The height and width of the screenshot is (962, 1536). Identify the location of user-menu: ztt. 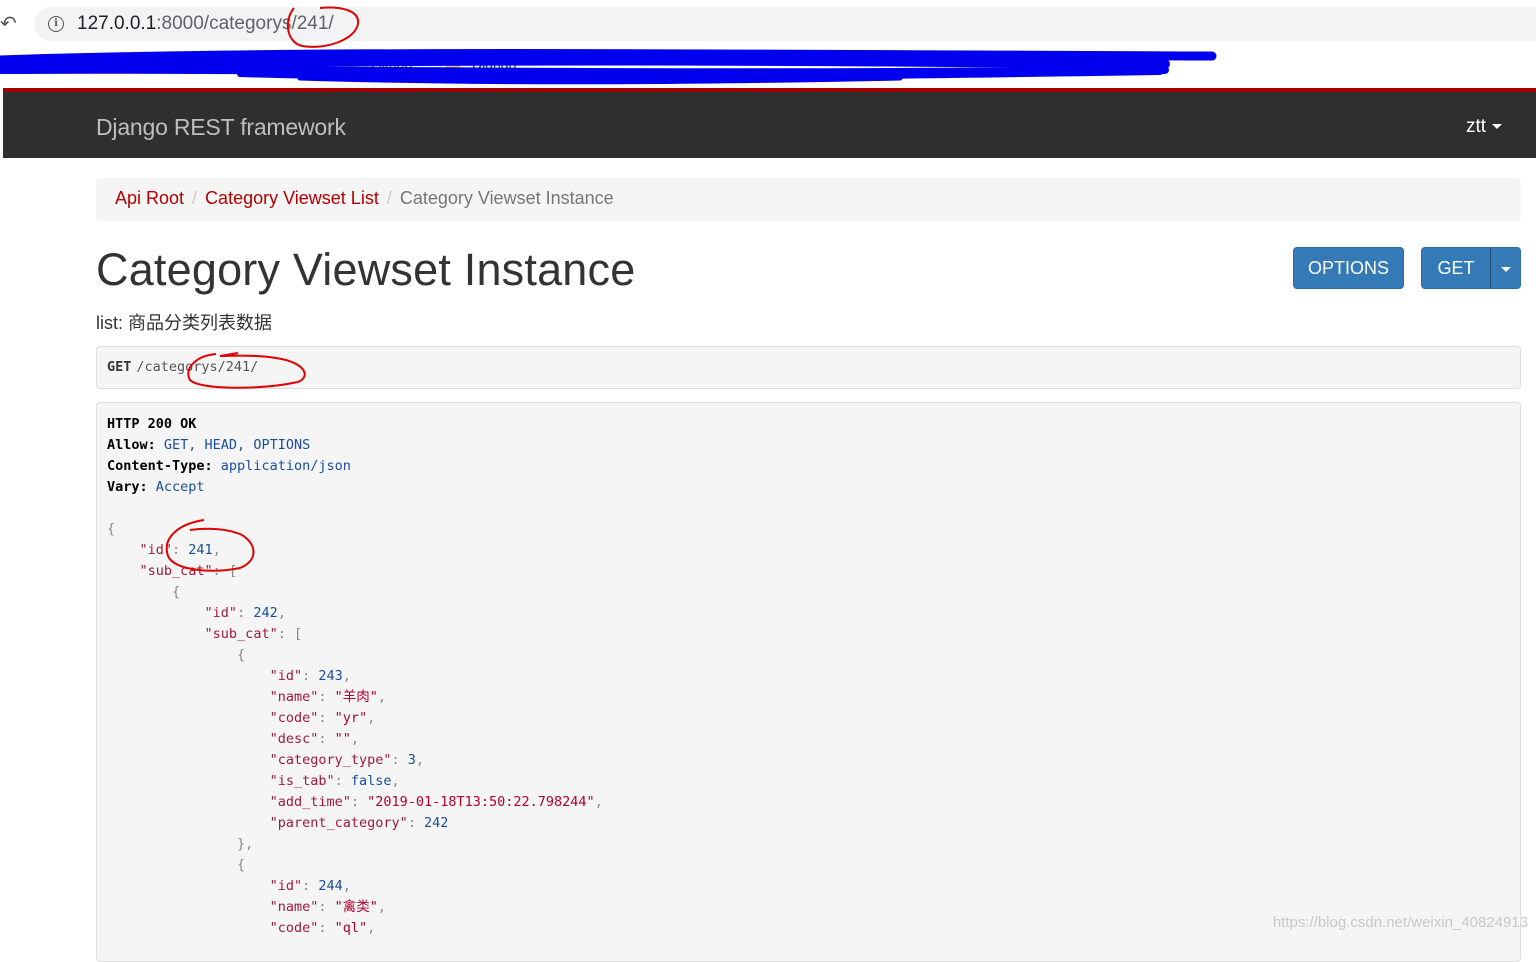
(1484, 127).